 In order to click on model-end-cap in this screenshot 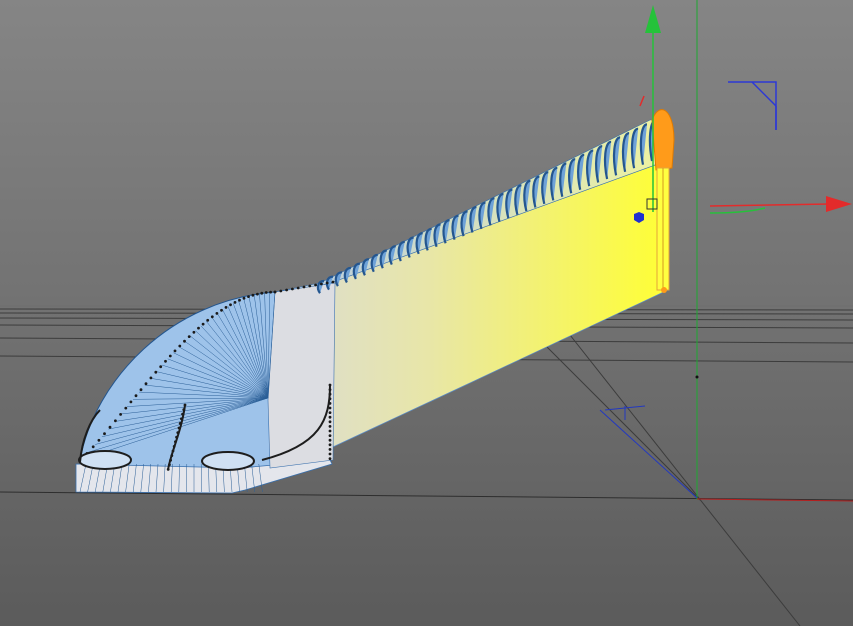, I will do `click(663, 140)`.